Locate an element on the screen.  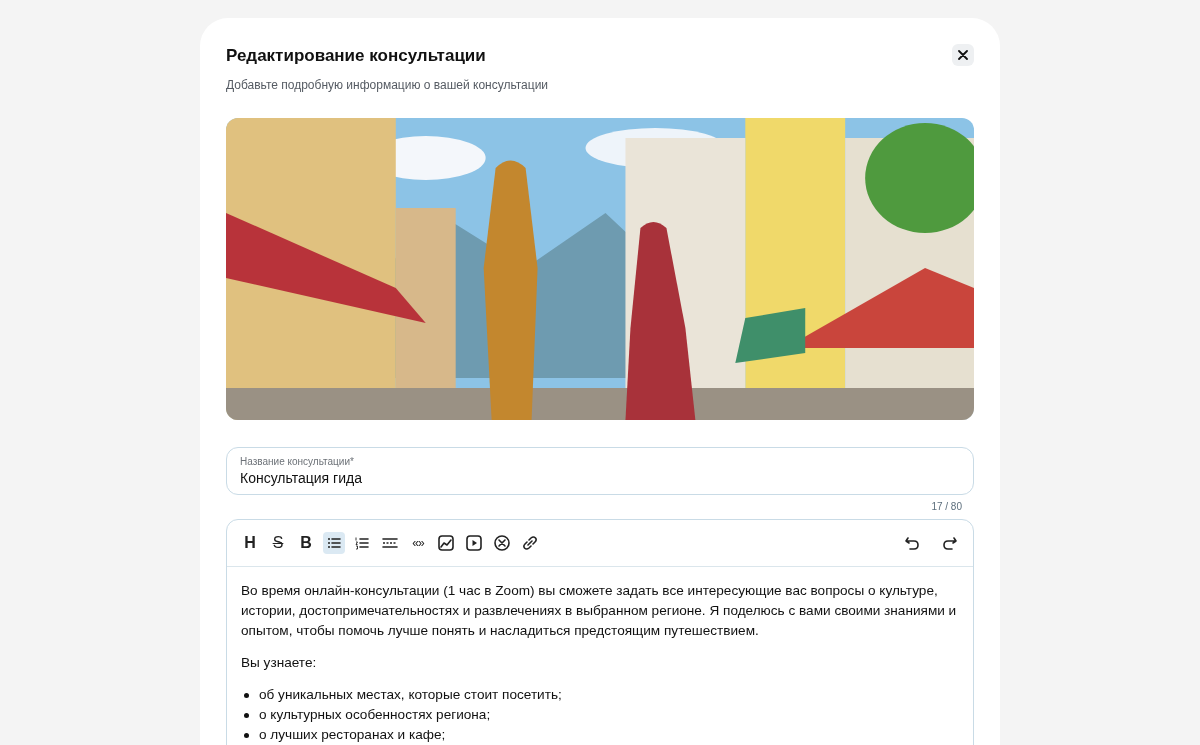
bold-button: B is located at coordinates (306, 543).